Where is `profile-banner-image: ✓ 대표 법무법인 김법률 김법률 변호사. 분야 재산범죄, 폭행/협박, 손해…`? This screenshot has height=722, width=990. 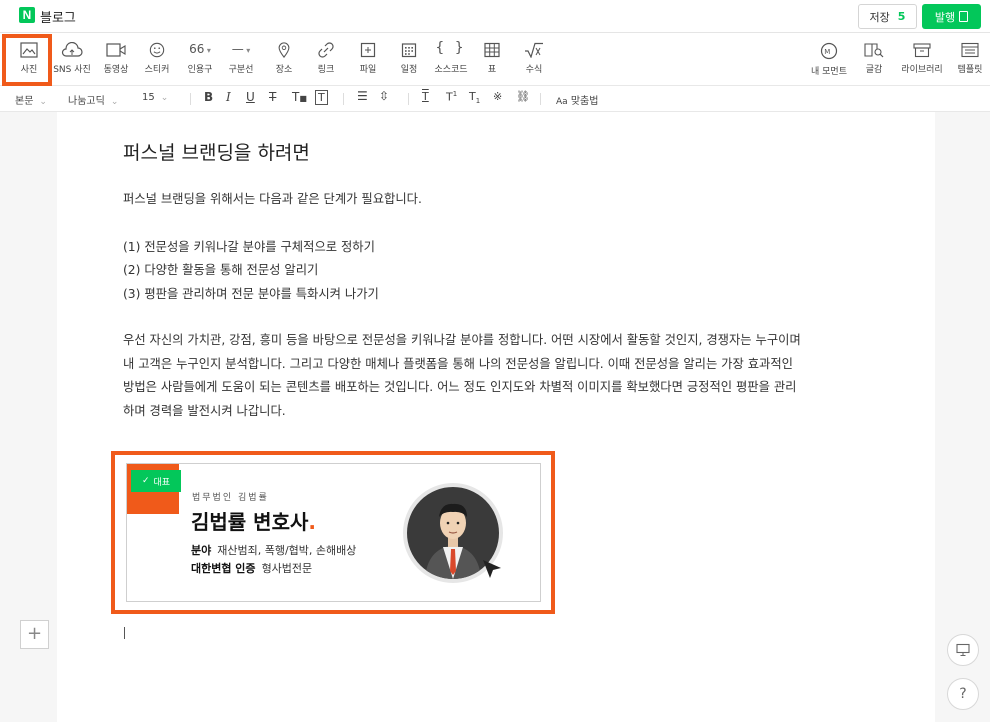 profile-banner-image: ✓ 대표 법무법인 김법률 김법률 변호사. 분야 재산범죄, 폭행/협박, 손해… is located at coordinates (333, 532).